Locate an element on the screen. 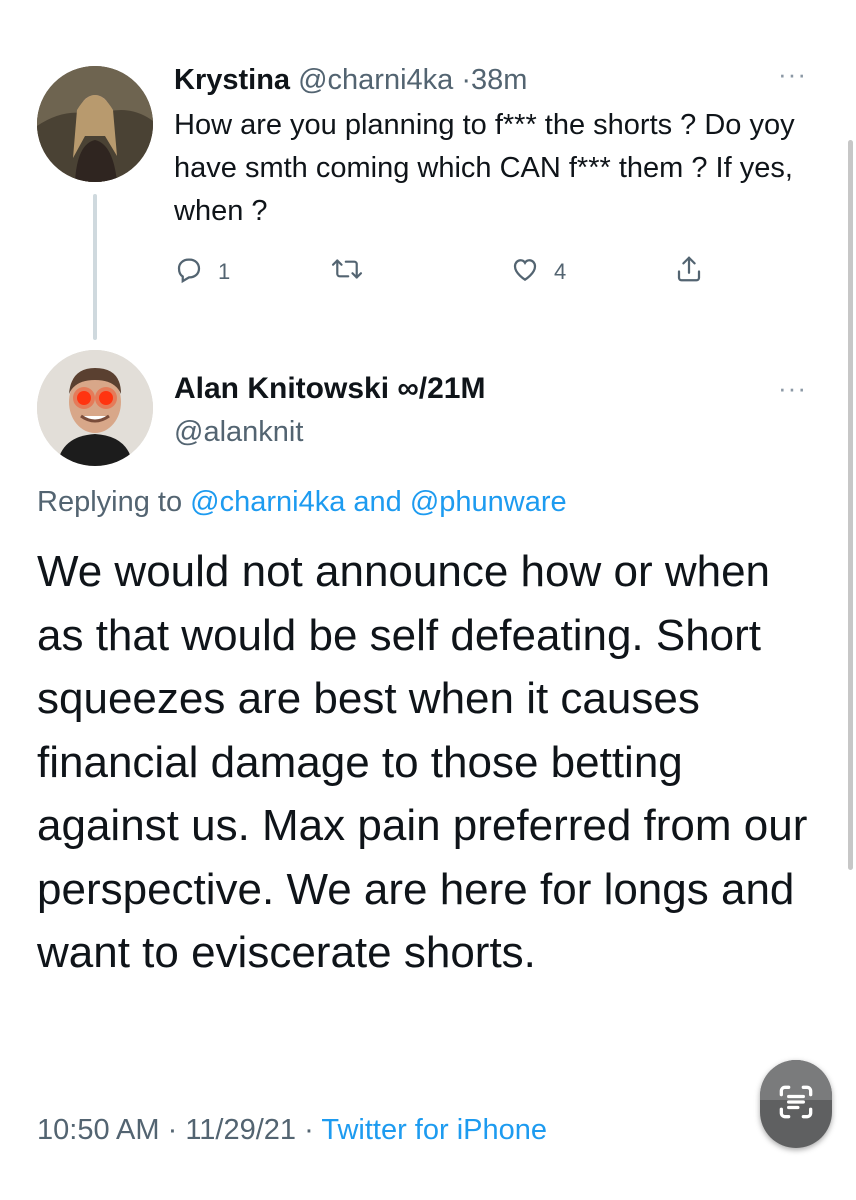 The height and width of the screenshot is (1200, 856). share-action is located at coordinates (689, 272).